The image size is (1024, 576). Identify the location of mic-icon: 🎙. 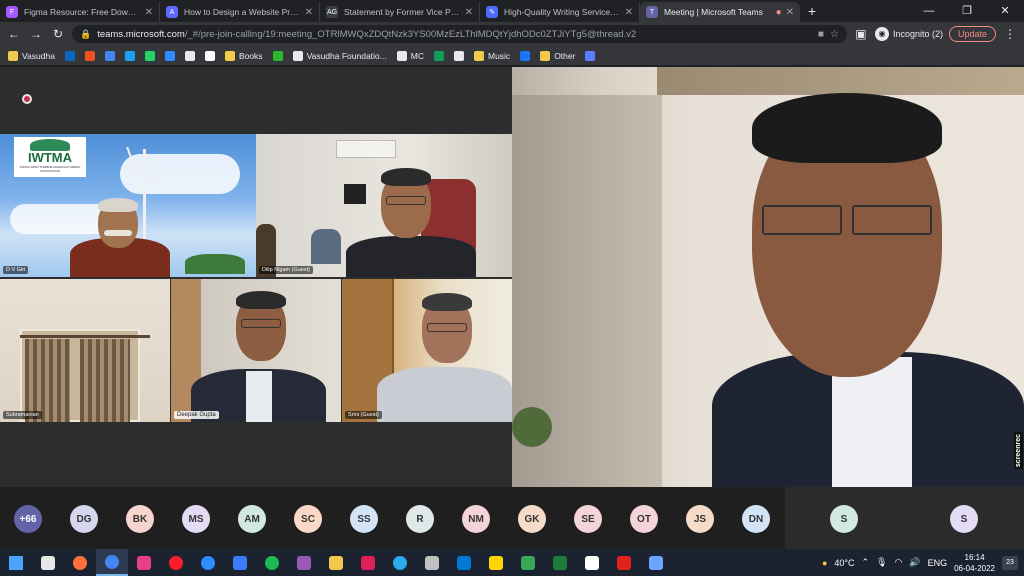
(881, 562).